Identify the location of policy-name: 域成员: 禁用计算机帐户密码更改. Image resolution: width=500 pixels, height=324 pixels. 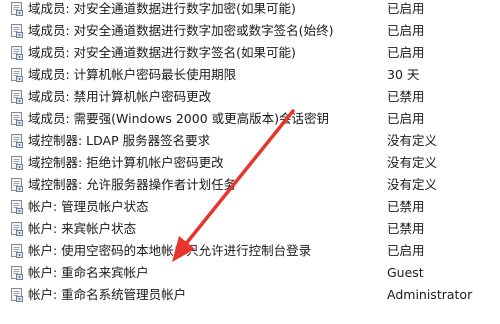
(120, 96).